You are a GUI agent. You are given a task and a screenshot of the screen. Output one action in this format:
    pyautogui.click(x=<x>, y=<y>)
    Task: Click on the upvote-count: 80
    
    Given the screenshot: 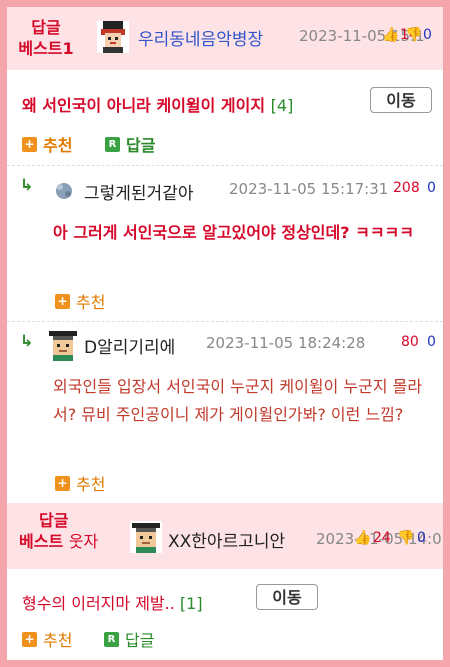 What is the action you would take?
    pyautogui.click(x=410, y=342)
    